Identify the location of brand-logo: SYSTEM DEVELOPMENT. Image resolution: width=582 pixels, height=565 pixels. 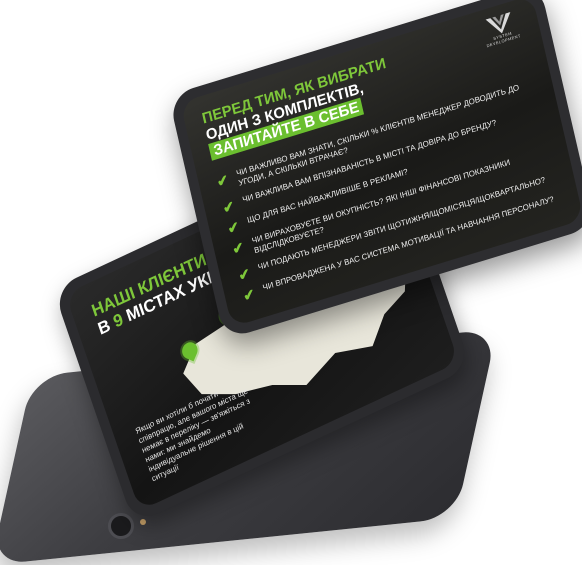
(501, 29).